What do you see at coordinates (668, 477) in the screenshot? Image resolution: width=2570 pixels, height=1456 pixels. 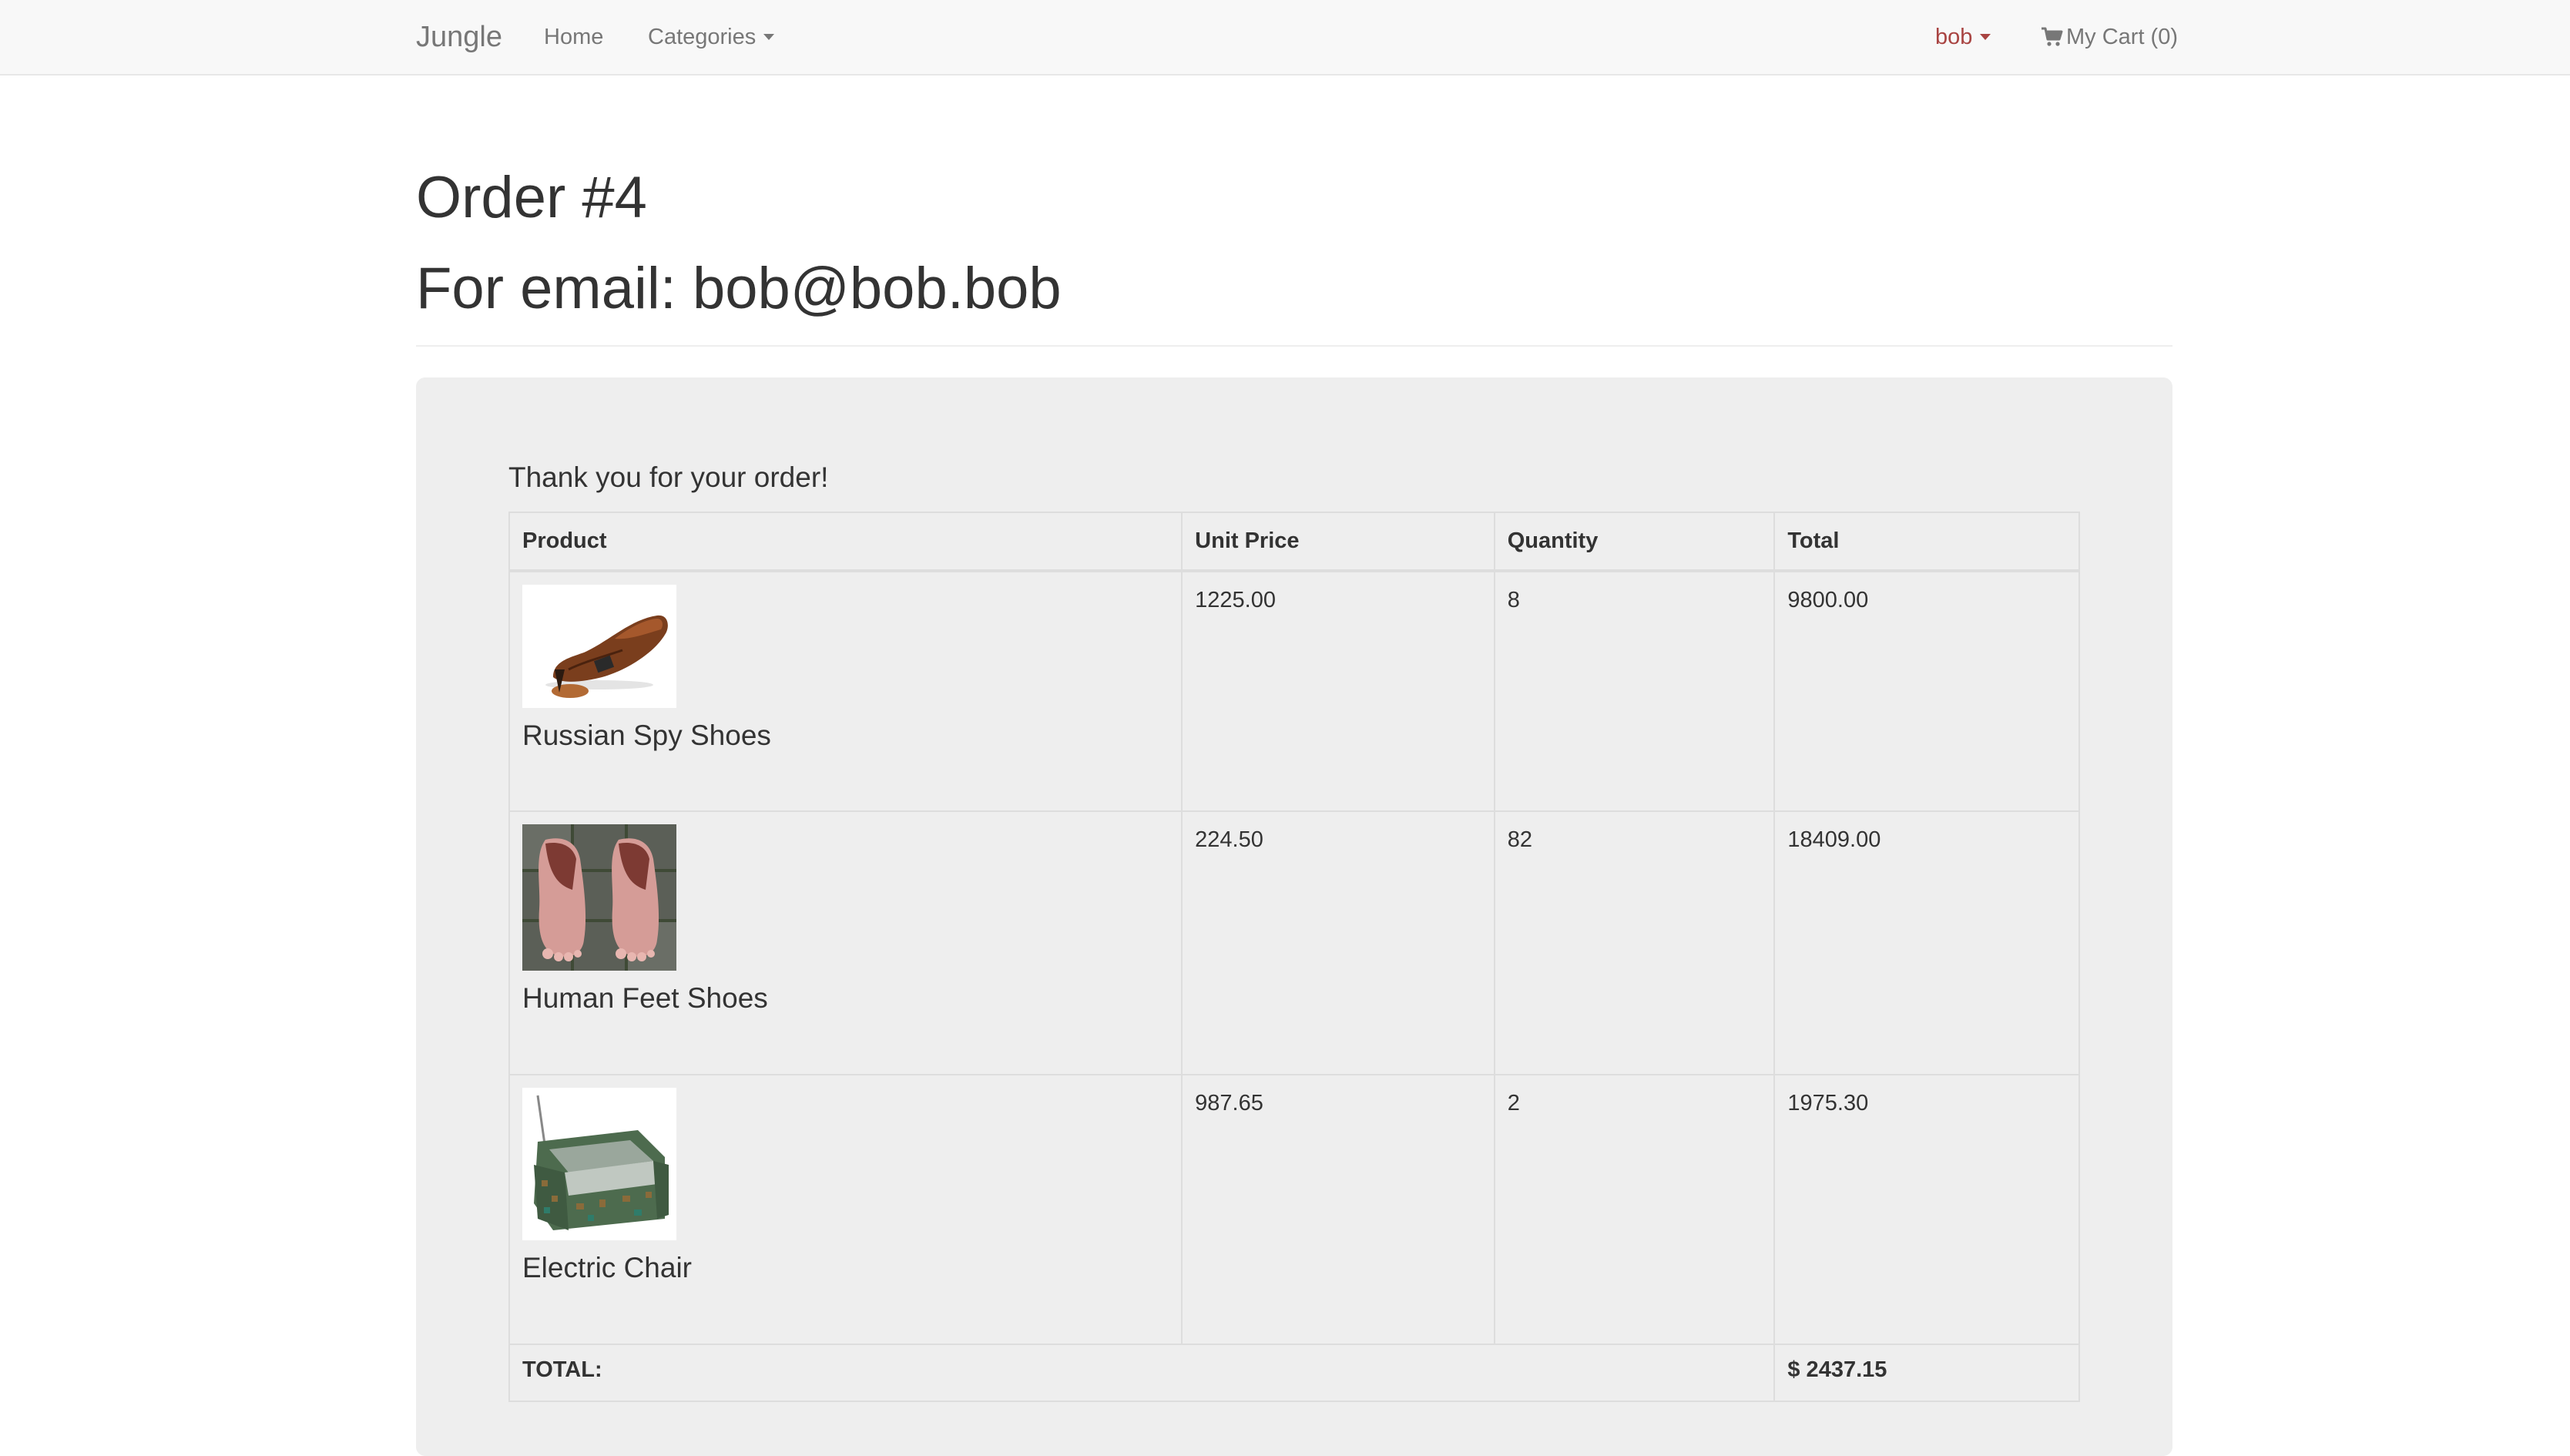 I see `thank-you-message: Thank you for your order!` at bounding box center [668, 477].